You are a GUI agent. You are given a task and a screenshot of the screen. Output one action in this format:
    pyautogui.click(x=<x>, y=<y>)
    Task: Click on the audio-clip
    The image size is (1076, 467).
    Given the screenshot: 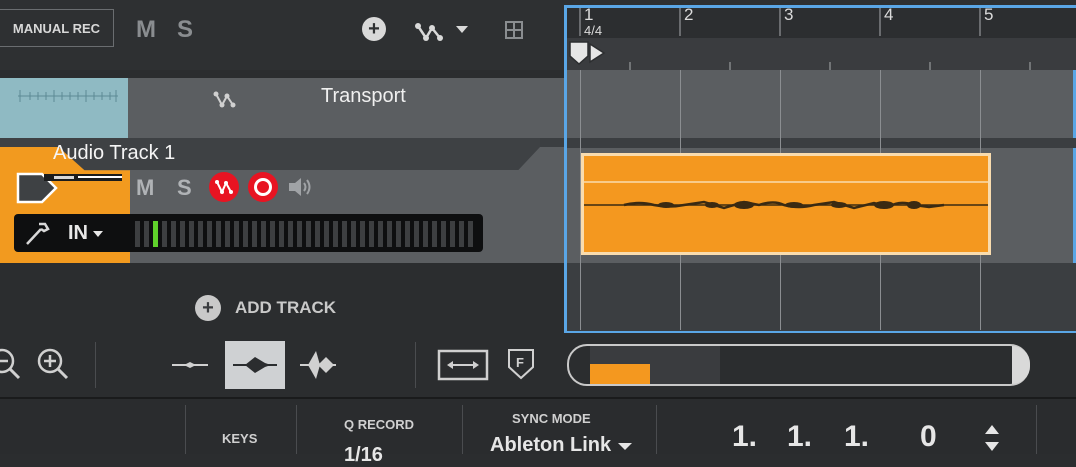 What is the action you would take?
    pyautogui.click(x=788, y=204)
    